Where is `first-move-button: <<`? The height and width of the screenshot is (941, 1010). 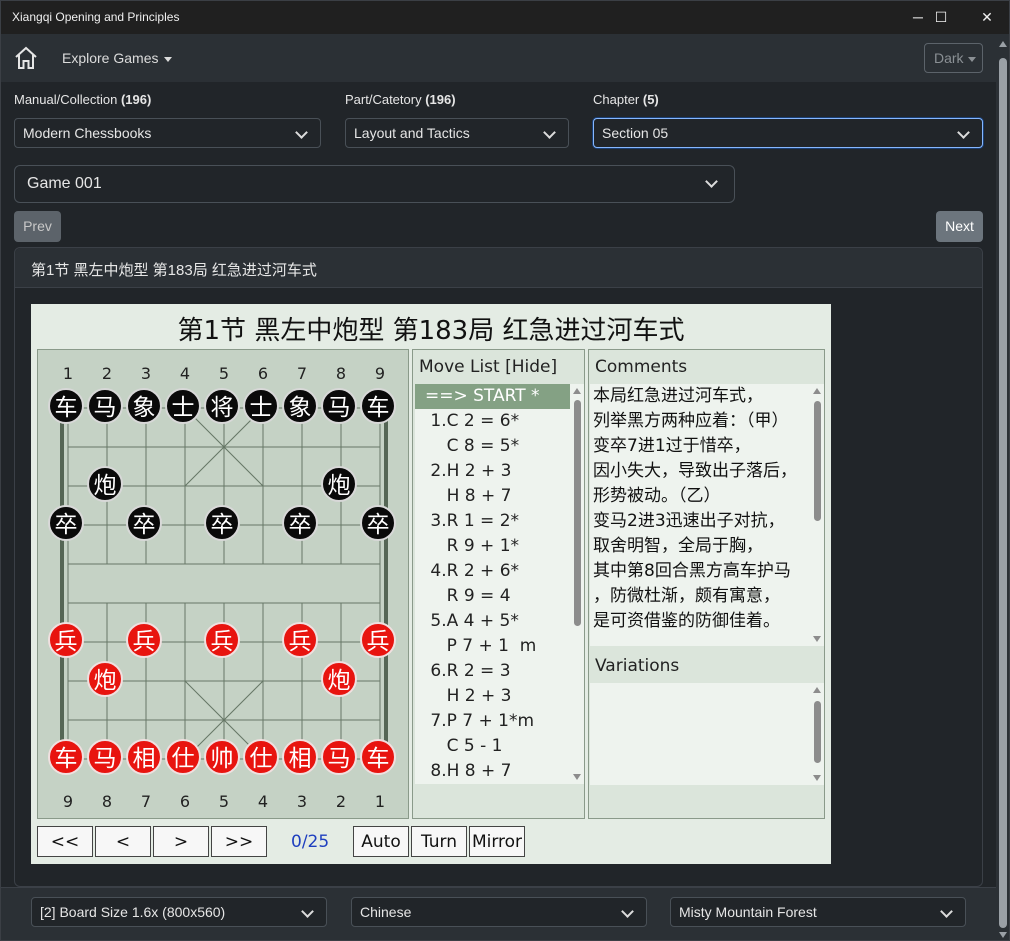 first-move-button: << is located at coordinates (65, 841).